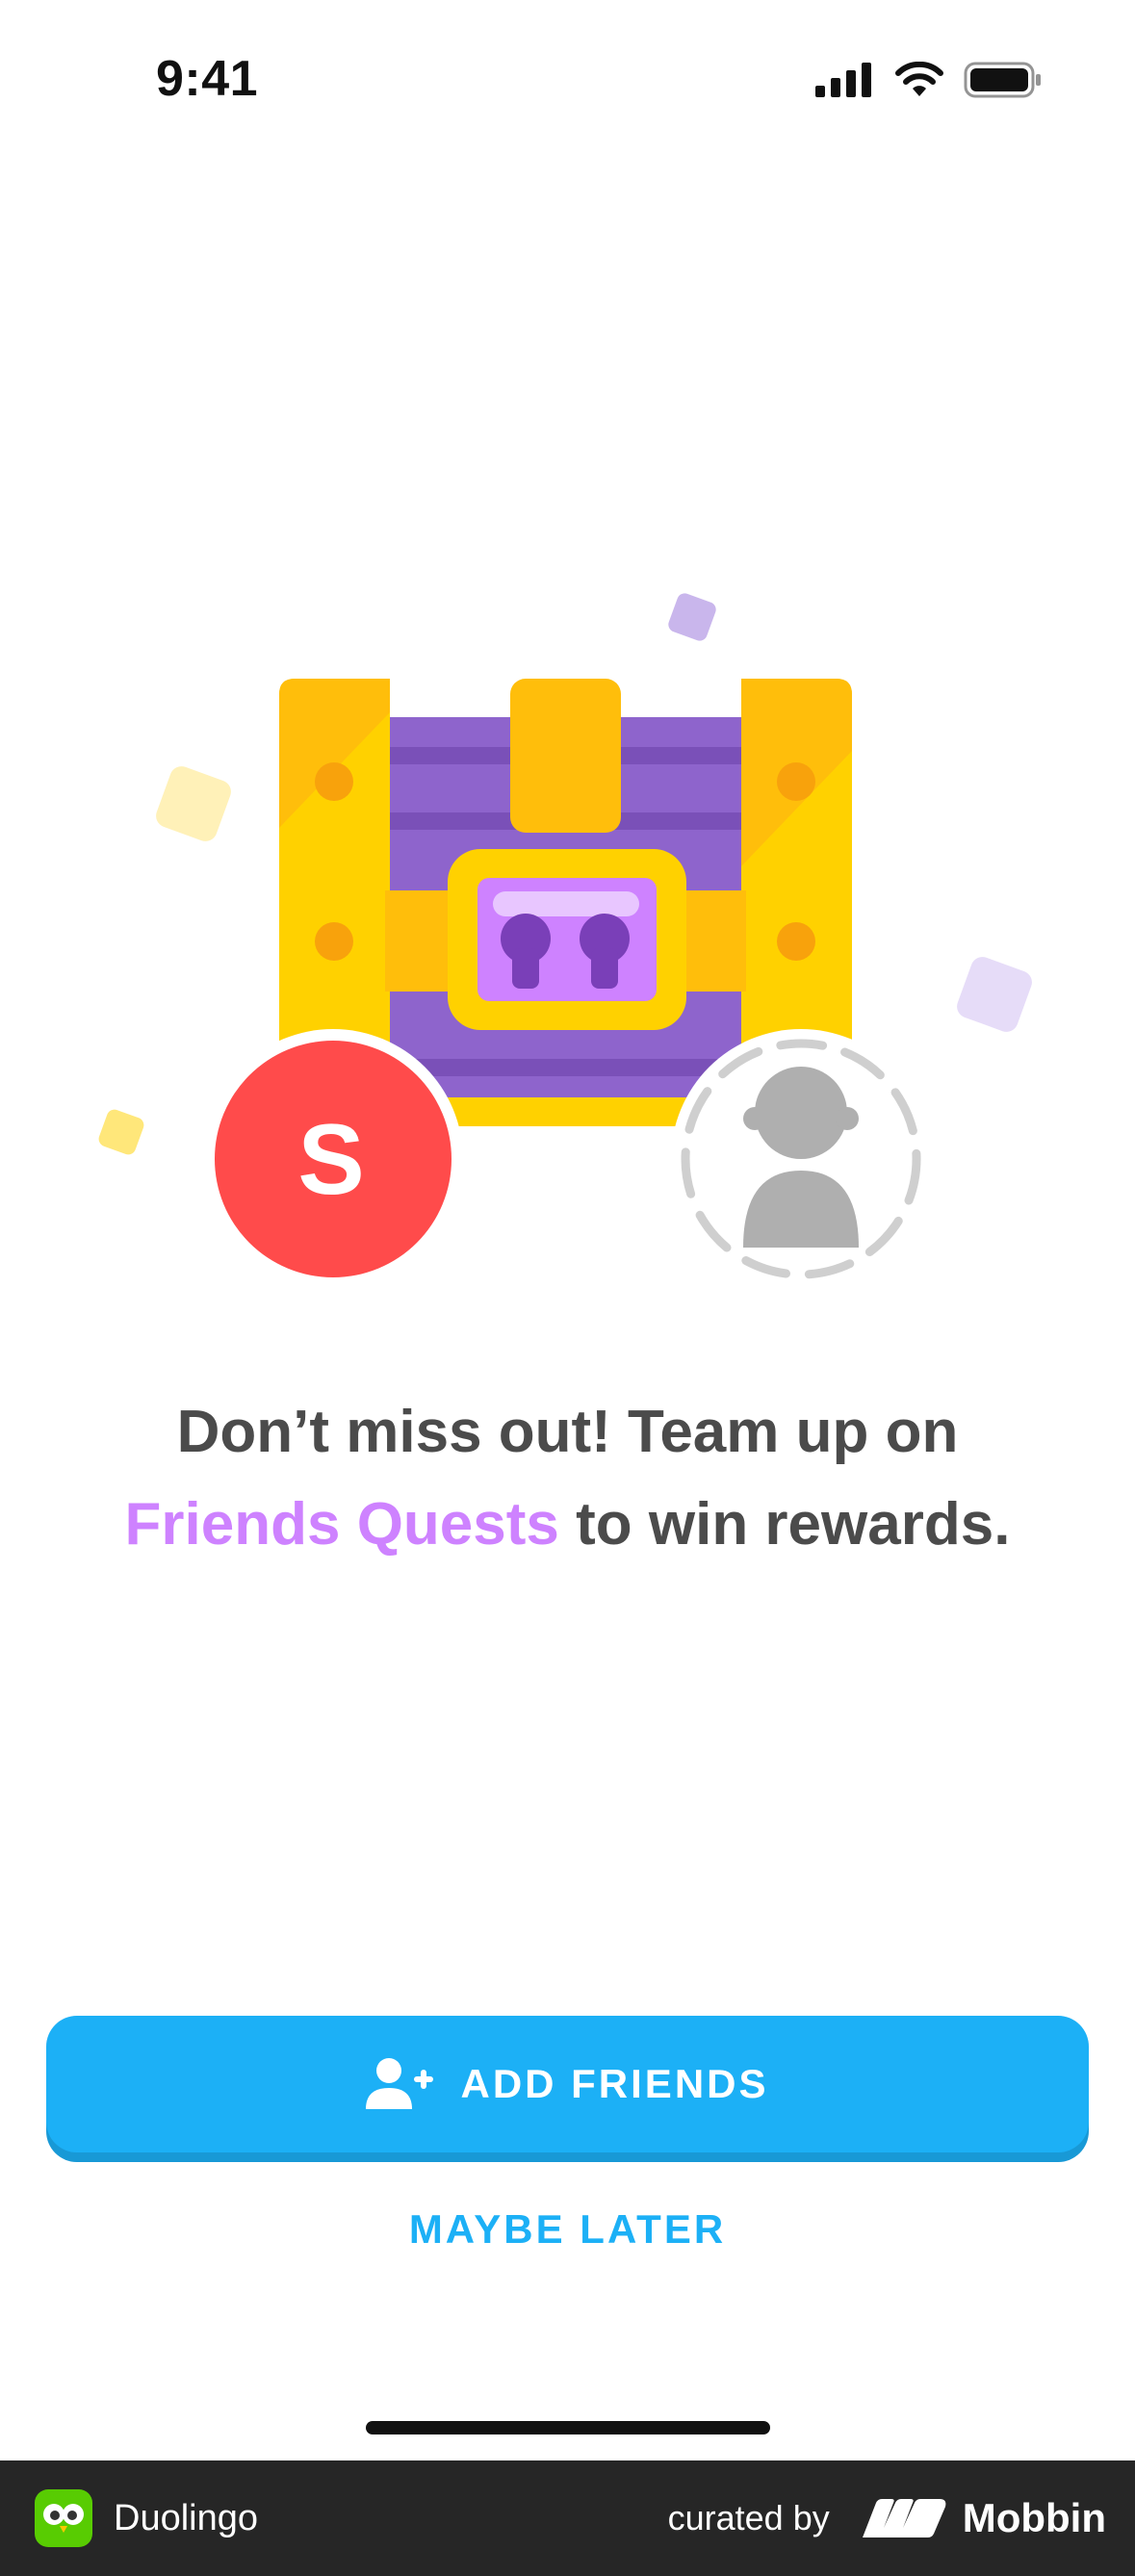 The image size is (1135, 2576). Describe the element at coordinates (400, 2084) in the screenshot. I see `add-person-icon` at that location.